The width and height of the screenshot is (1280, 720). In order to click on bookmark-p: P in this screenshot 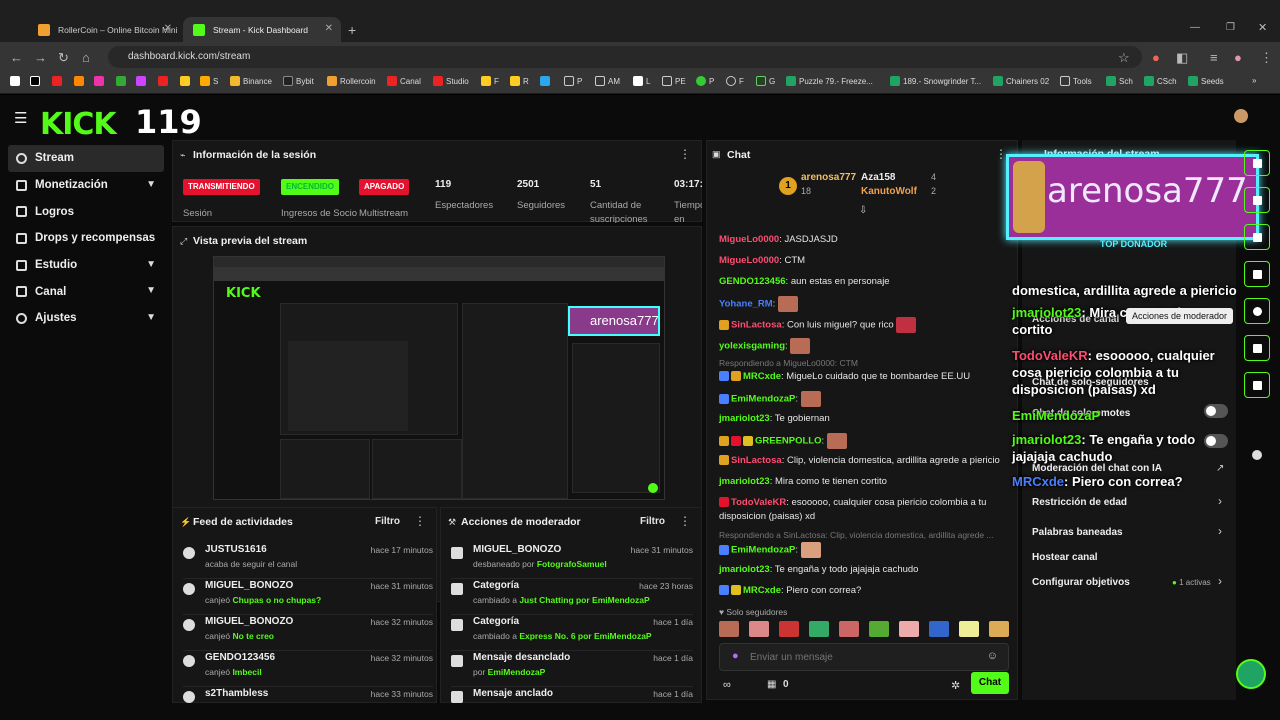, I will do `click(573, 81)`.